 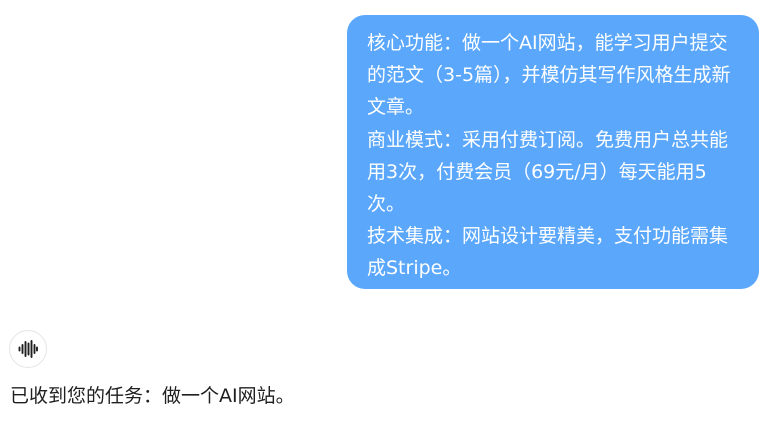 What do you see at coordinates (548, 252) in the screenshot?
I see `user-message-paragraph: 技术集成：网站设计要精美，支付功能需集成Stripe。` at bounding box center [548, 252].